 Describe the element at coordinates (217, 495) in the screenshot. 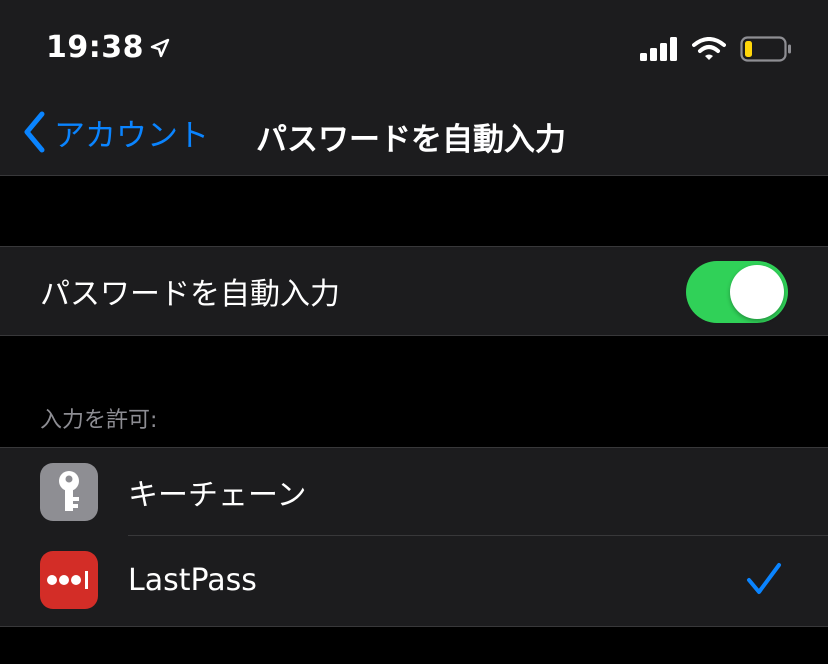

I see `keychain-label: キーチェーン` at that location.